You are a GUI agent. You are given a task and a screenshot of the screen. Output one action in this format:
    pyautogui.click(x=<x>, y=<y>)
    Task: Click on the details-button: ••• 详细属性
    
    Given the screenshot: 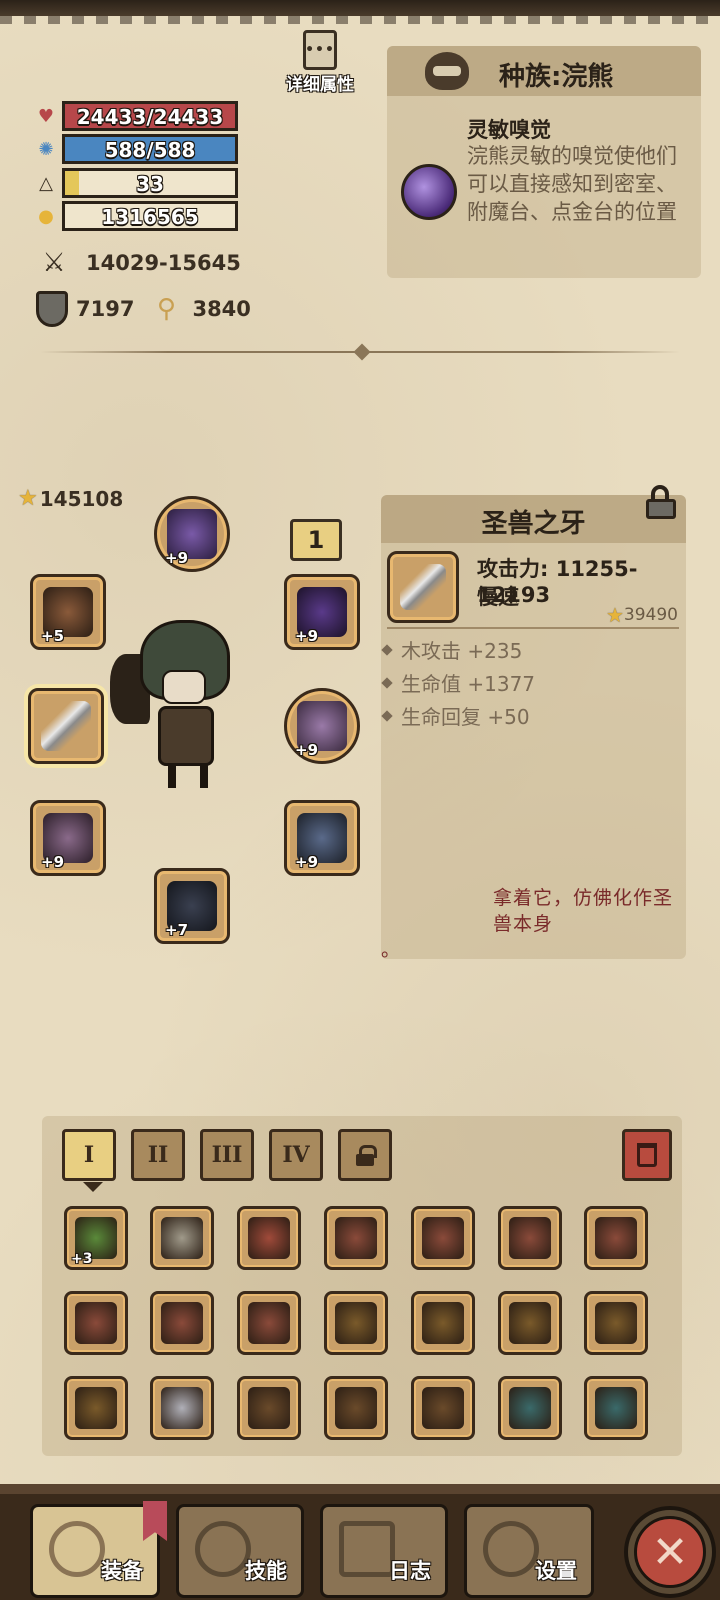 What is the action you would take?
    pyautogui.click(x=320, y=65)
    